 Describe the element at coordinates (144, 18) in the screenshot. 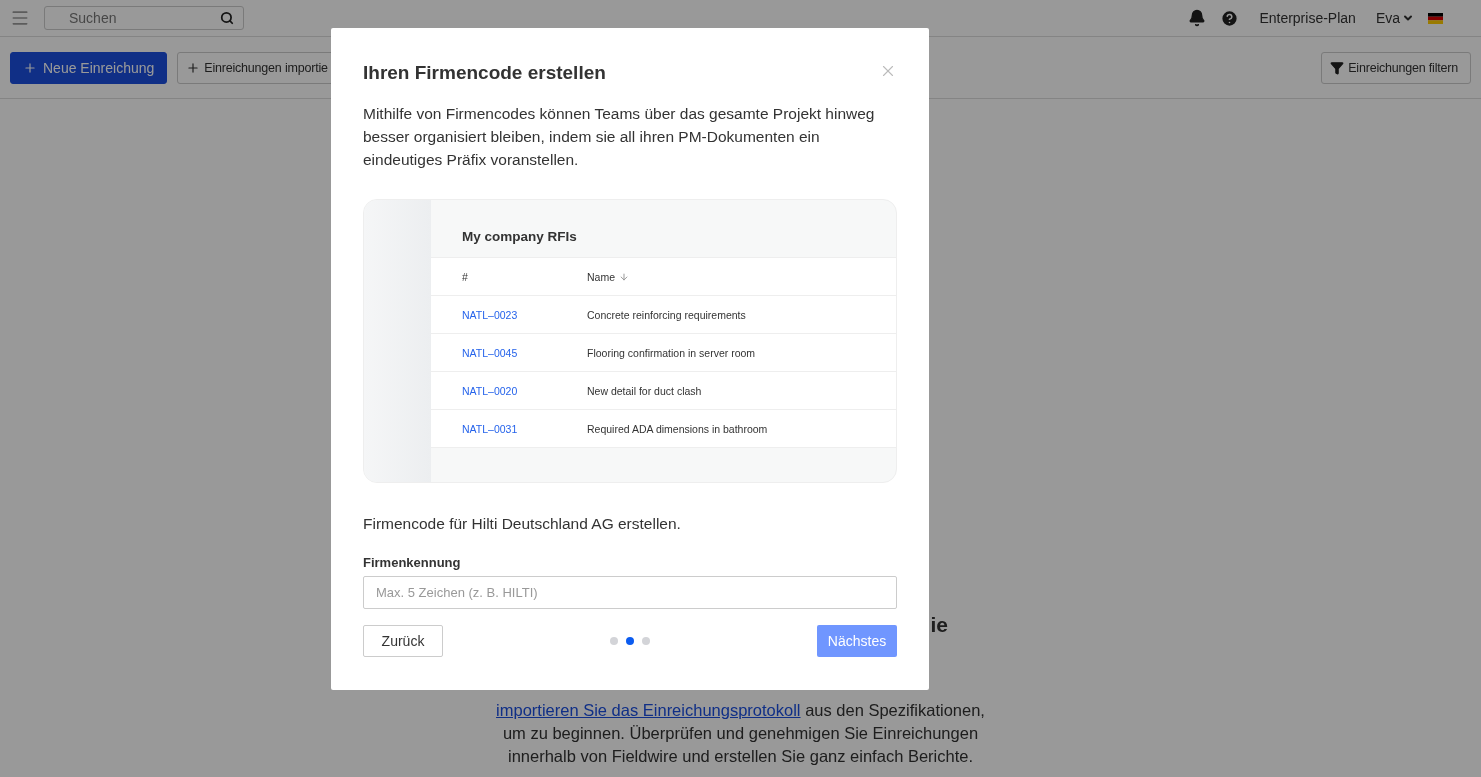

I see `search-field: Suchen` at that location.